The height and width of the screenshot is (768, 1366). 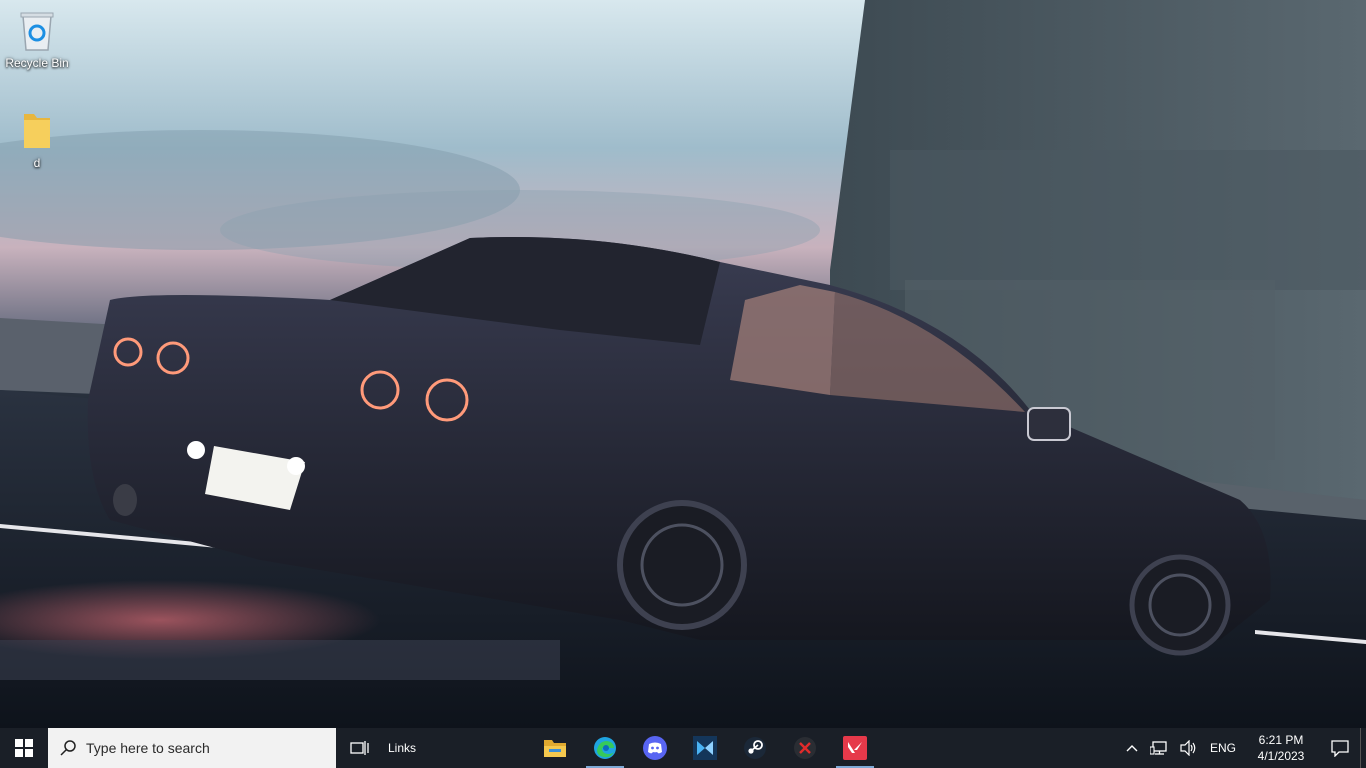 I want to click on taskbar-app-file-explorer, so click(x=555, y=748).